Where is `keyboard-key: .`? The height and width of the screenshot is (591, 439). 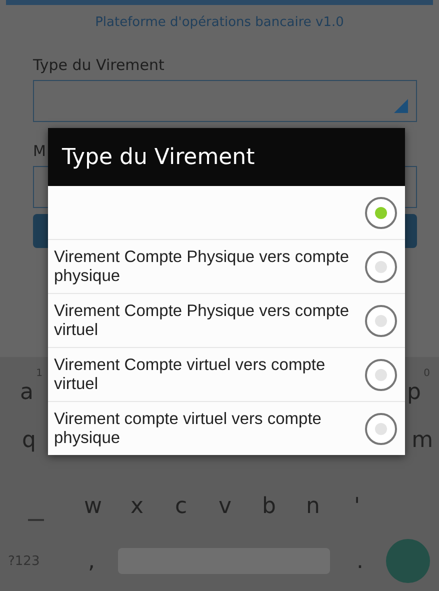
keyboard-key: . is located at coordinates (360, 561).